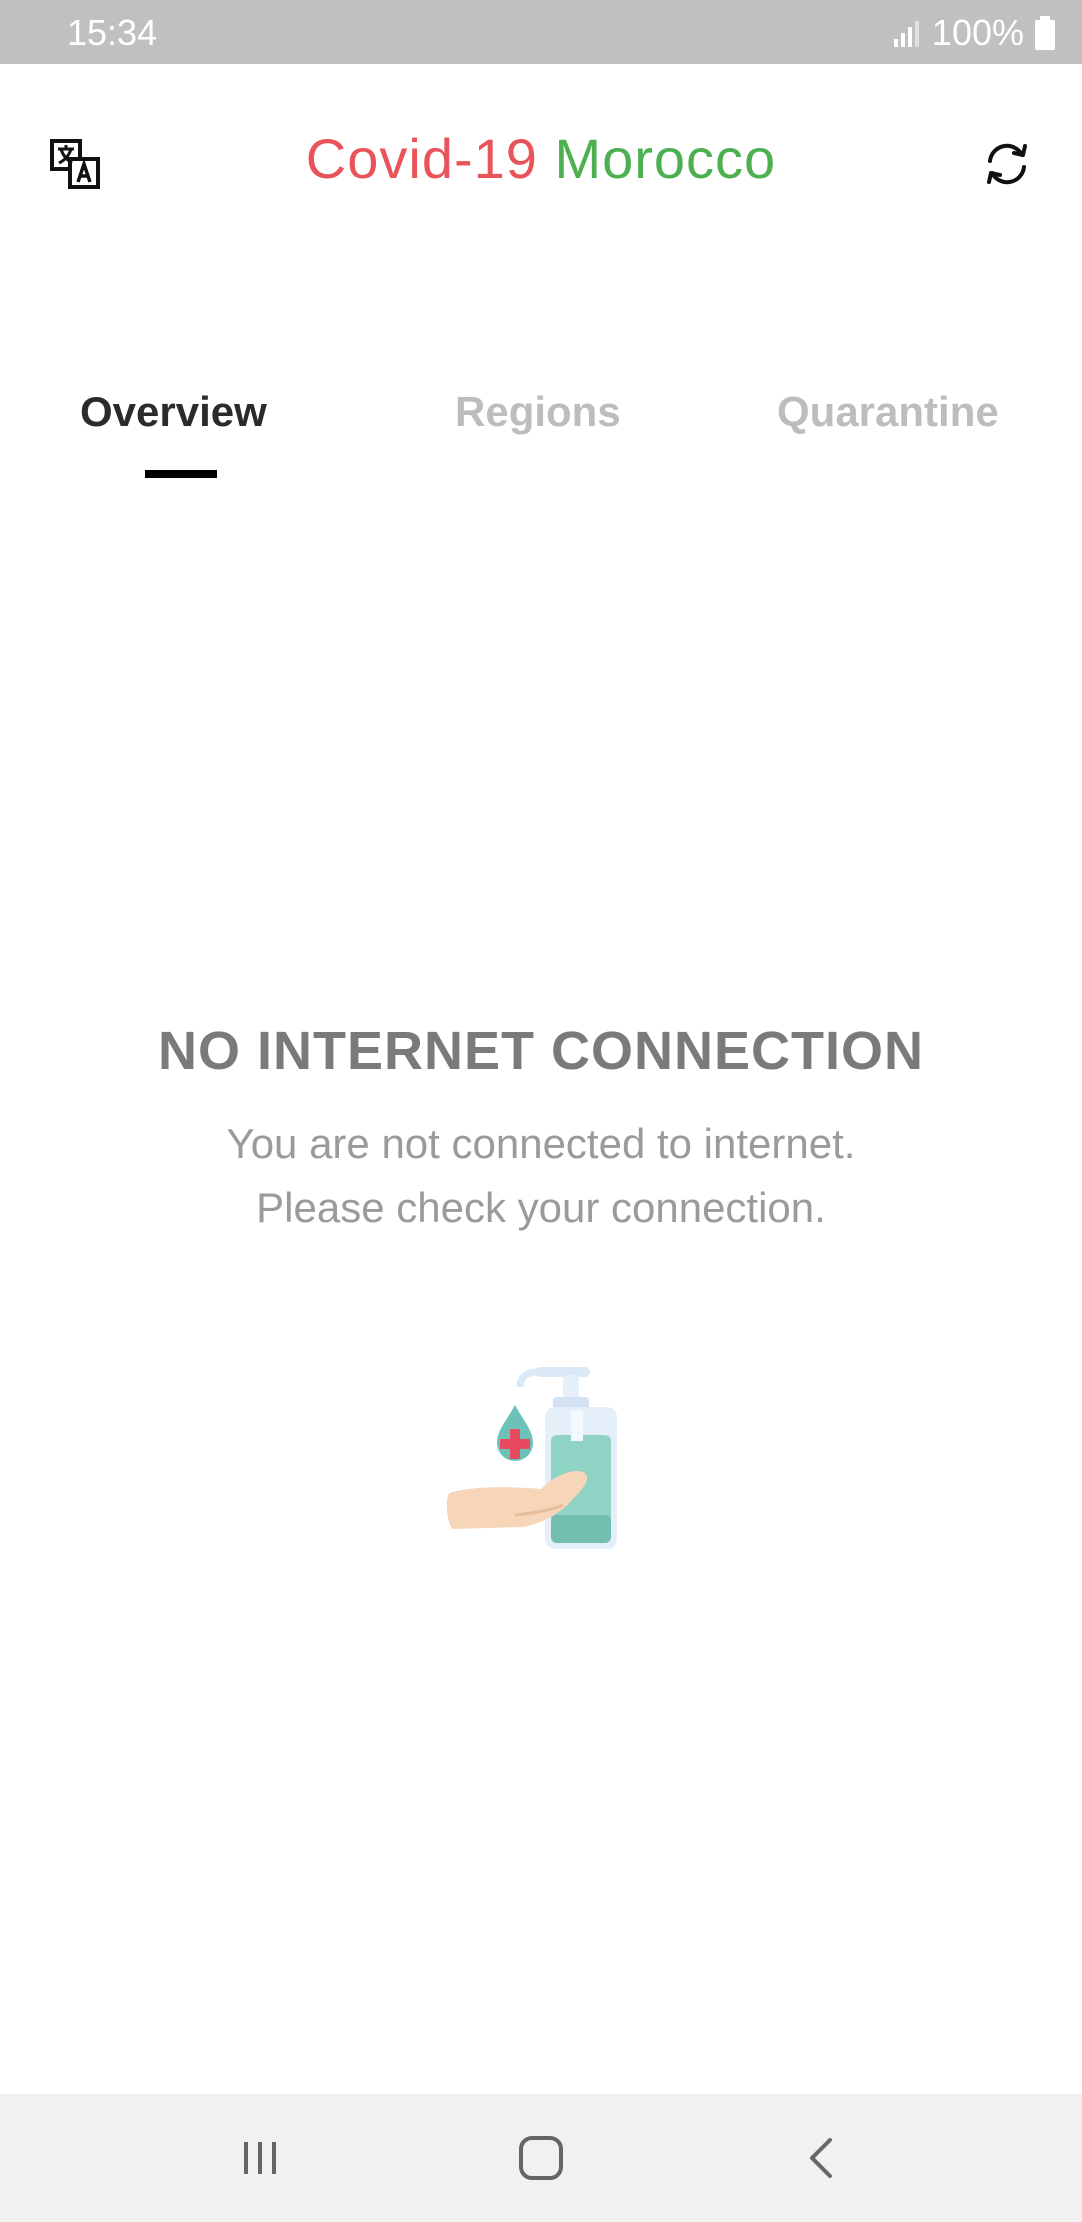  What do you see at coordinates (888, 412) in the screenshot?
I see `tab-quarantine: Quarantine` at bounding box center [888, 412].